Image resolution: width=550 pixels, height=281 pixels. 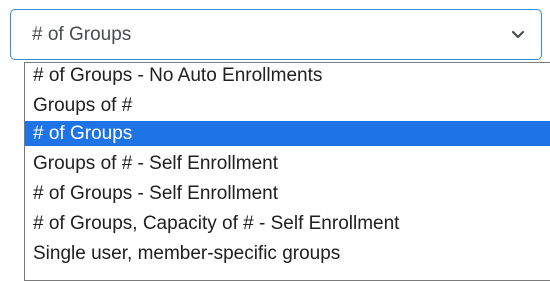 What do you see at coordinates (287, 75) in the screenshot?
I see `option-groups-no-auto-enrollments: # of Groups - No Auto Enrollments` at bounding box center [287, 75].